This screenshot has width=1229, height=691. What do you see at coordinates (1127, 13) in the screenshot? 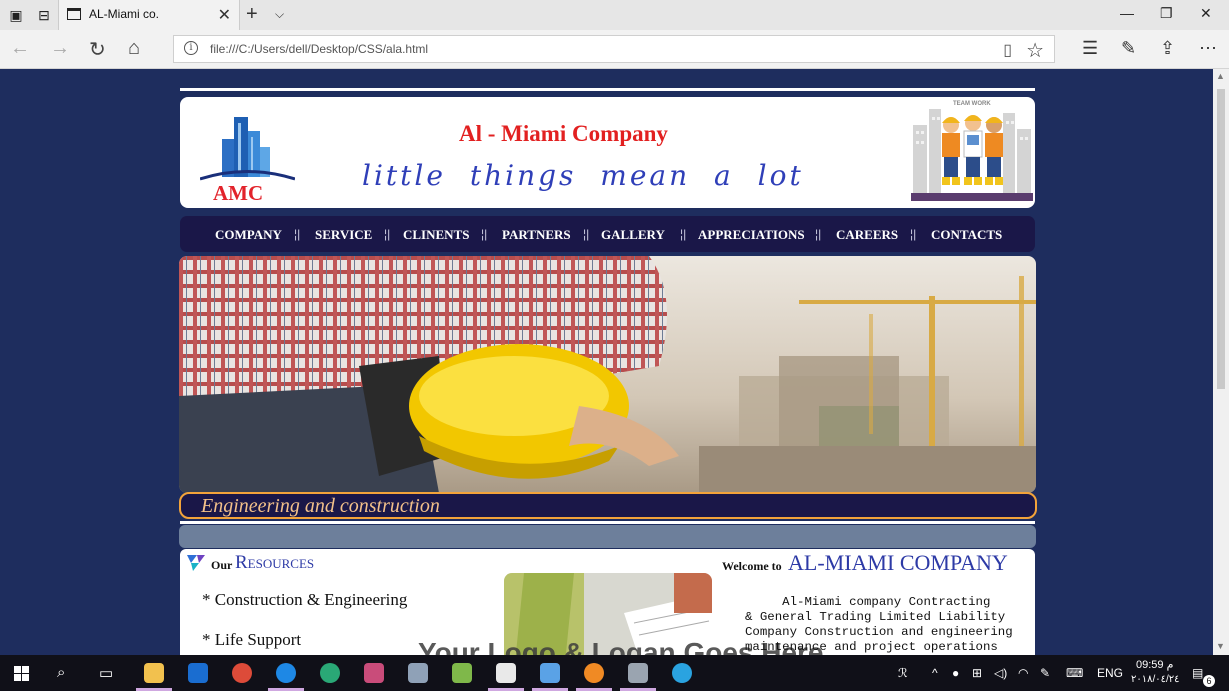
I see `minimize-icon: —` at bounding box center [1127, 13].